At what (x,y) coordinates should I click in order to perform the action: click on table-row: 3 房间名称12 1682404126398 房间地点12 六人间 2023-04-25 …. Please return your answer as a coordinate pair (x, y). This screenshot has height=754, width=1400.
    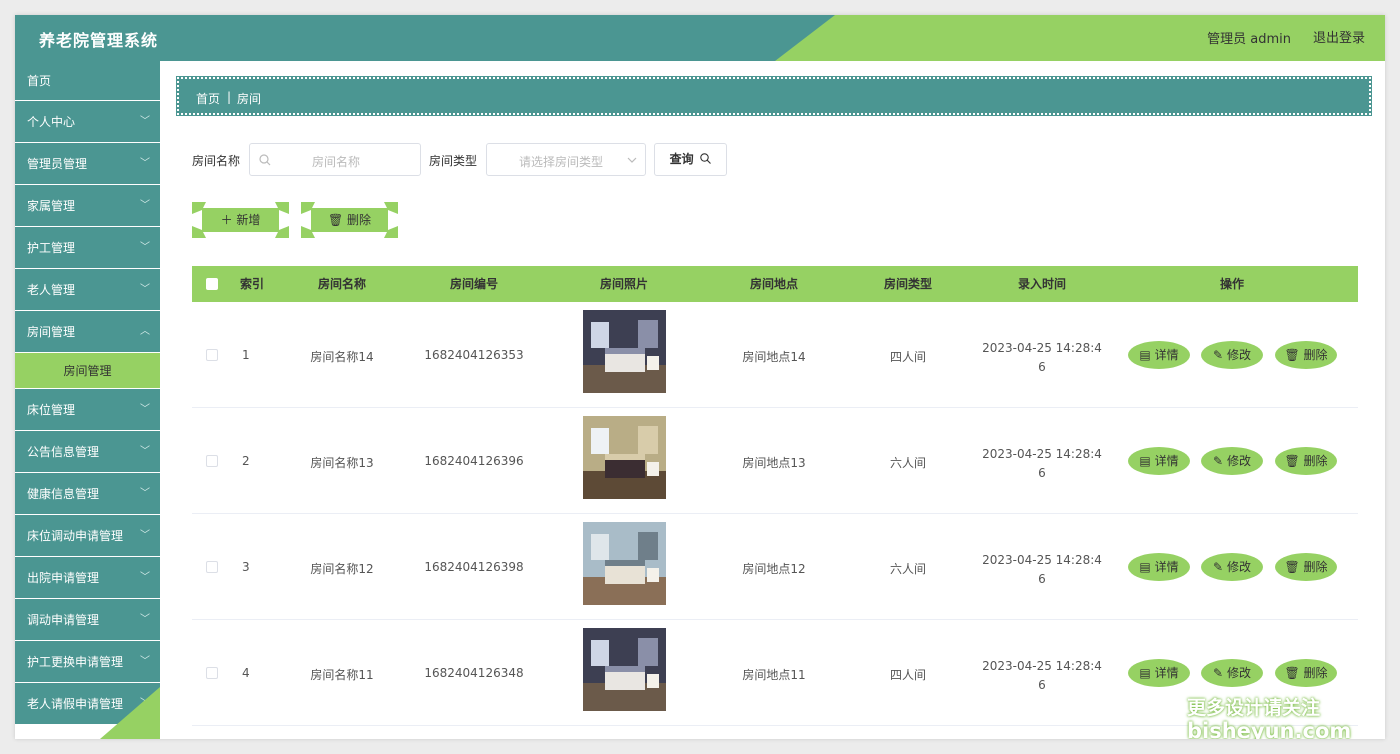
    Looking at the image, I should click on (775, 567).